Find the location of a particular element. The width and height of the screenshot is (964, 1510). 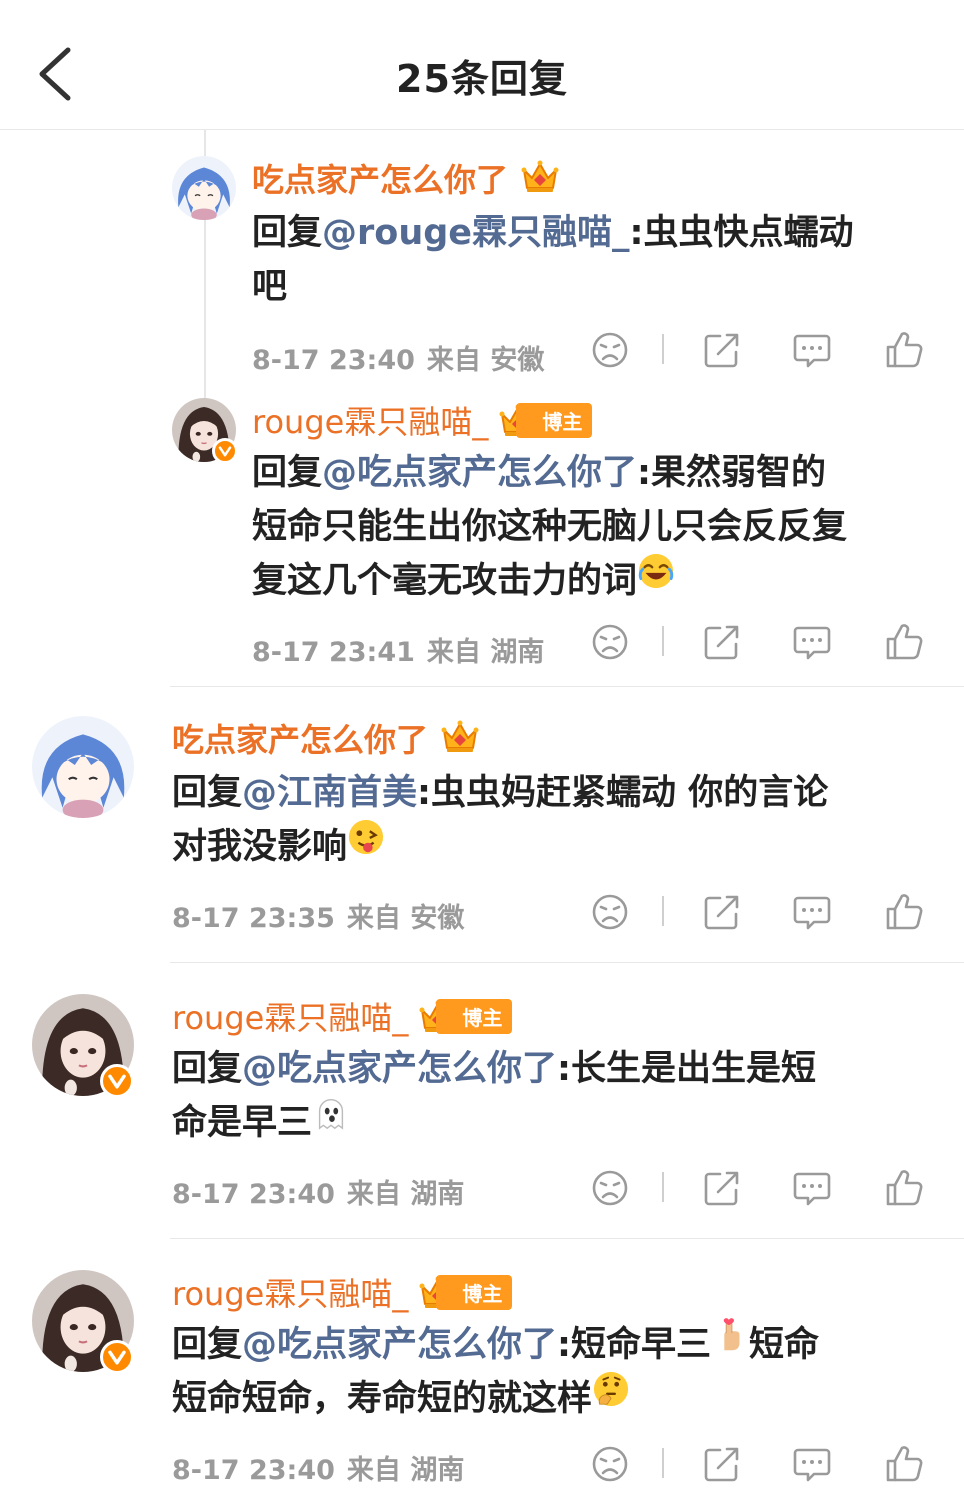

comment-meta: 8-17 23:40 来自 安徽 is located at coordinates (398, 357).